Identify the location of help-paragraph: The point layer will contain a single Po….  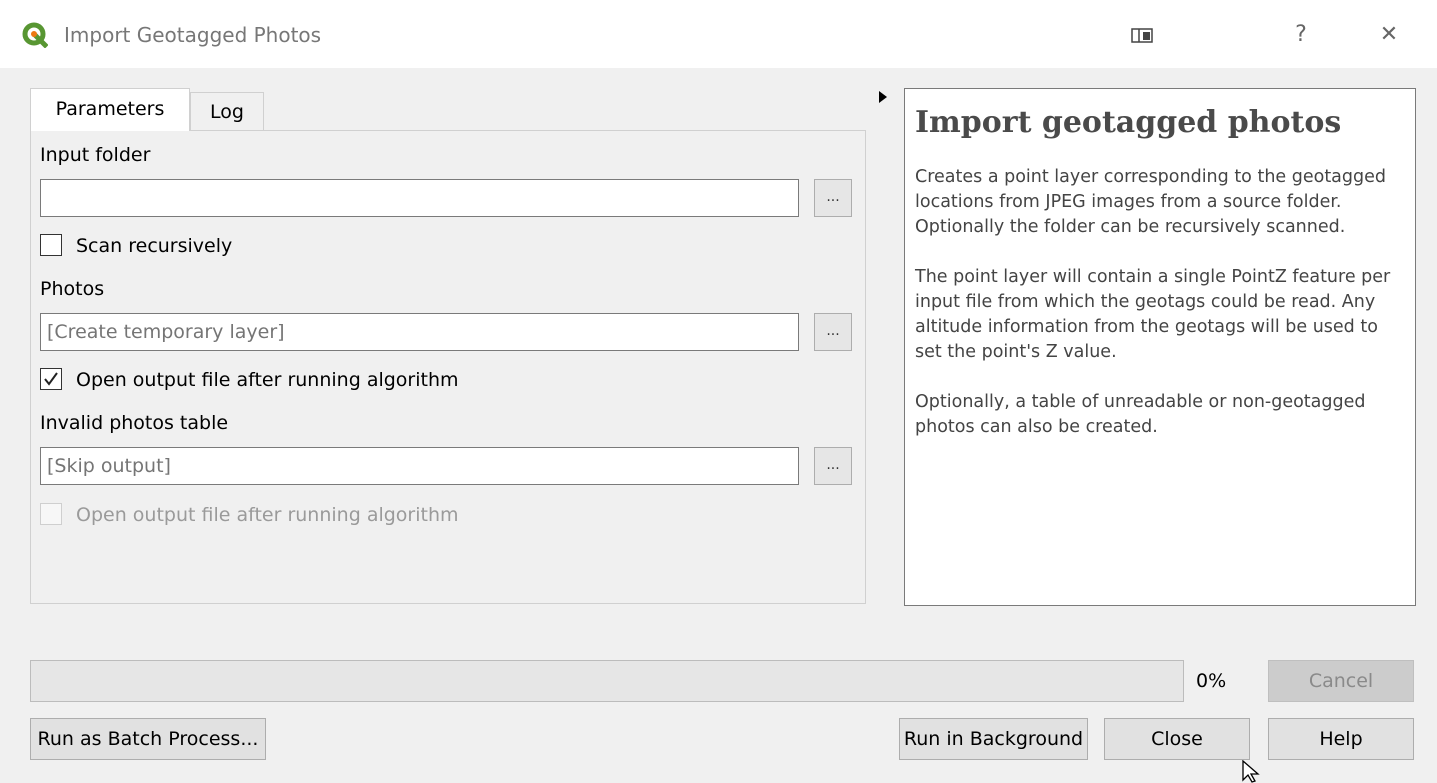
(1153, 314).